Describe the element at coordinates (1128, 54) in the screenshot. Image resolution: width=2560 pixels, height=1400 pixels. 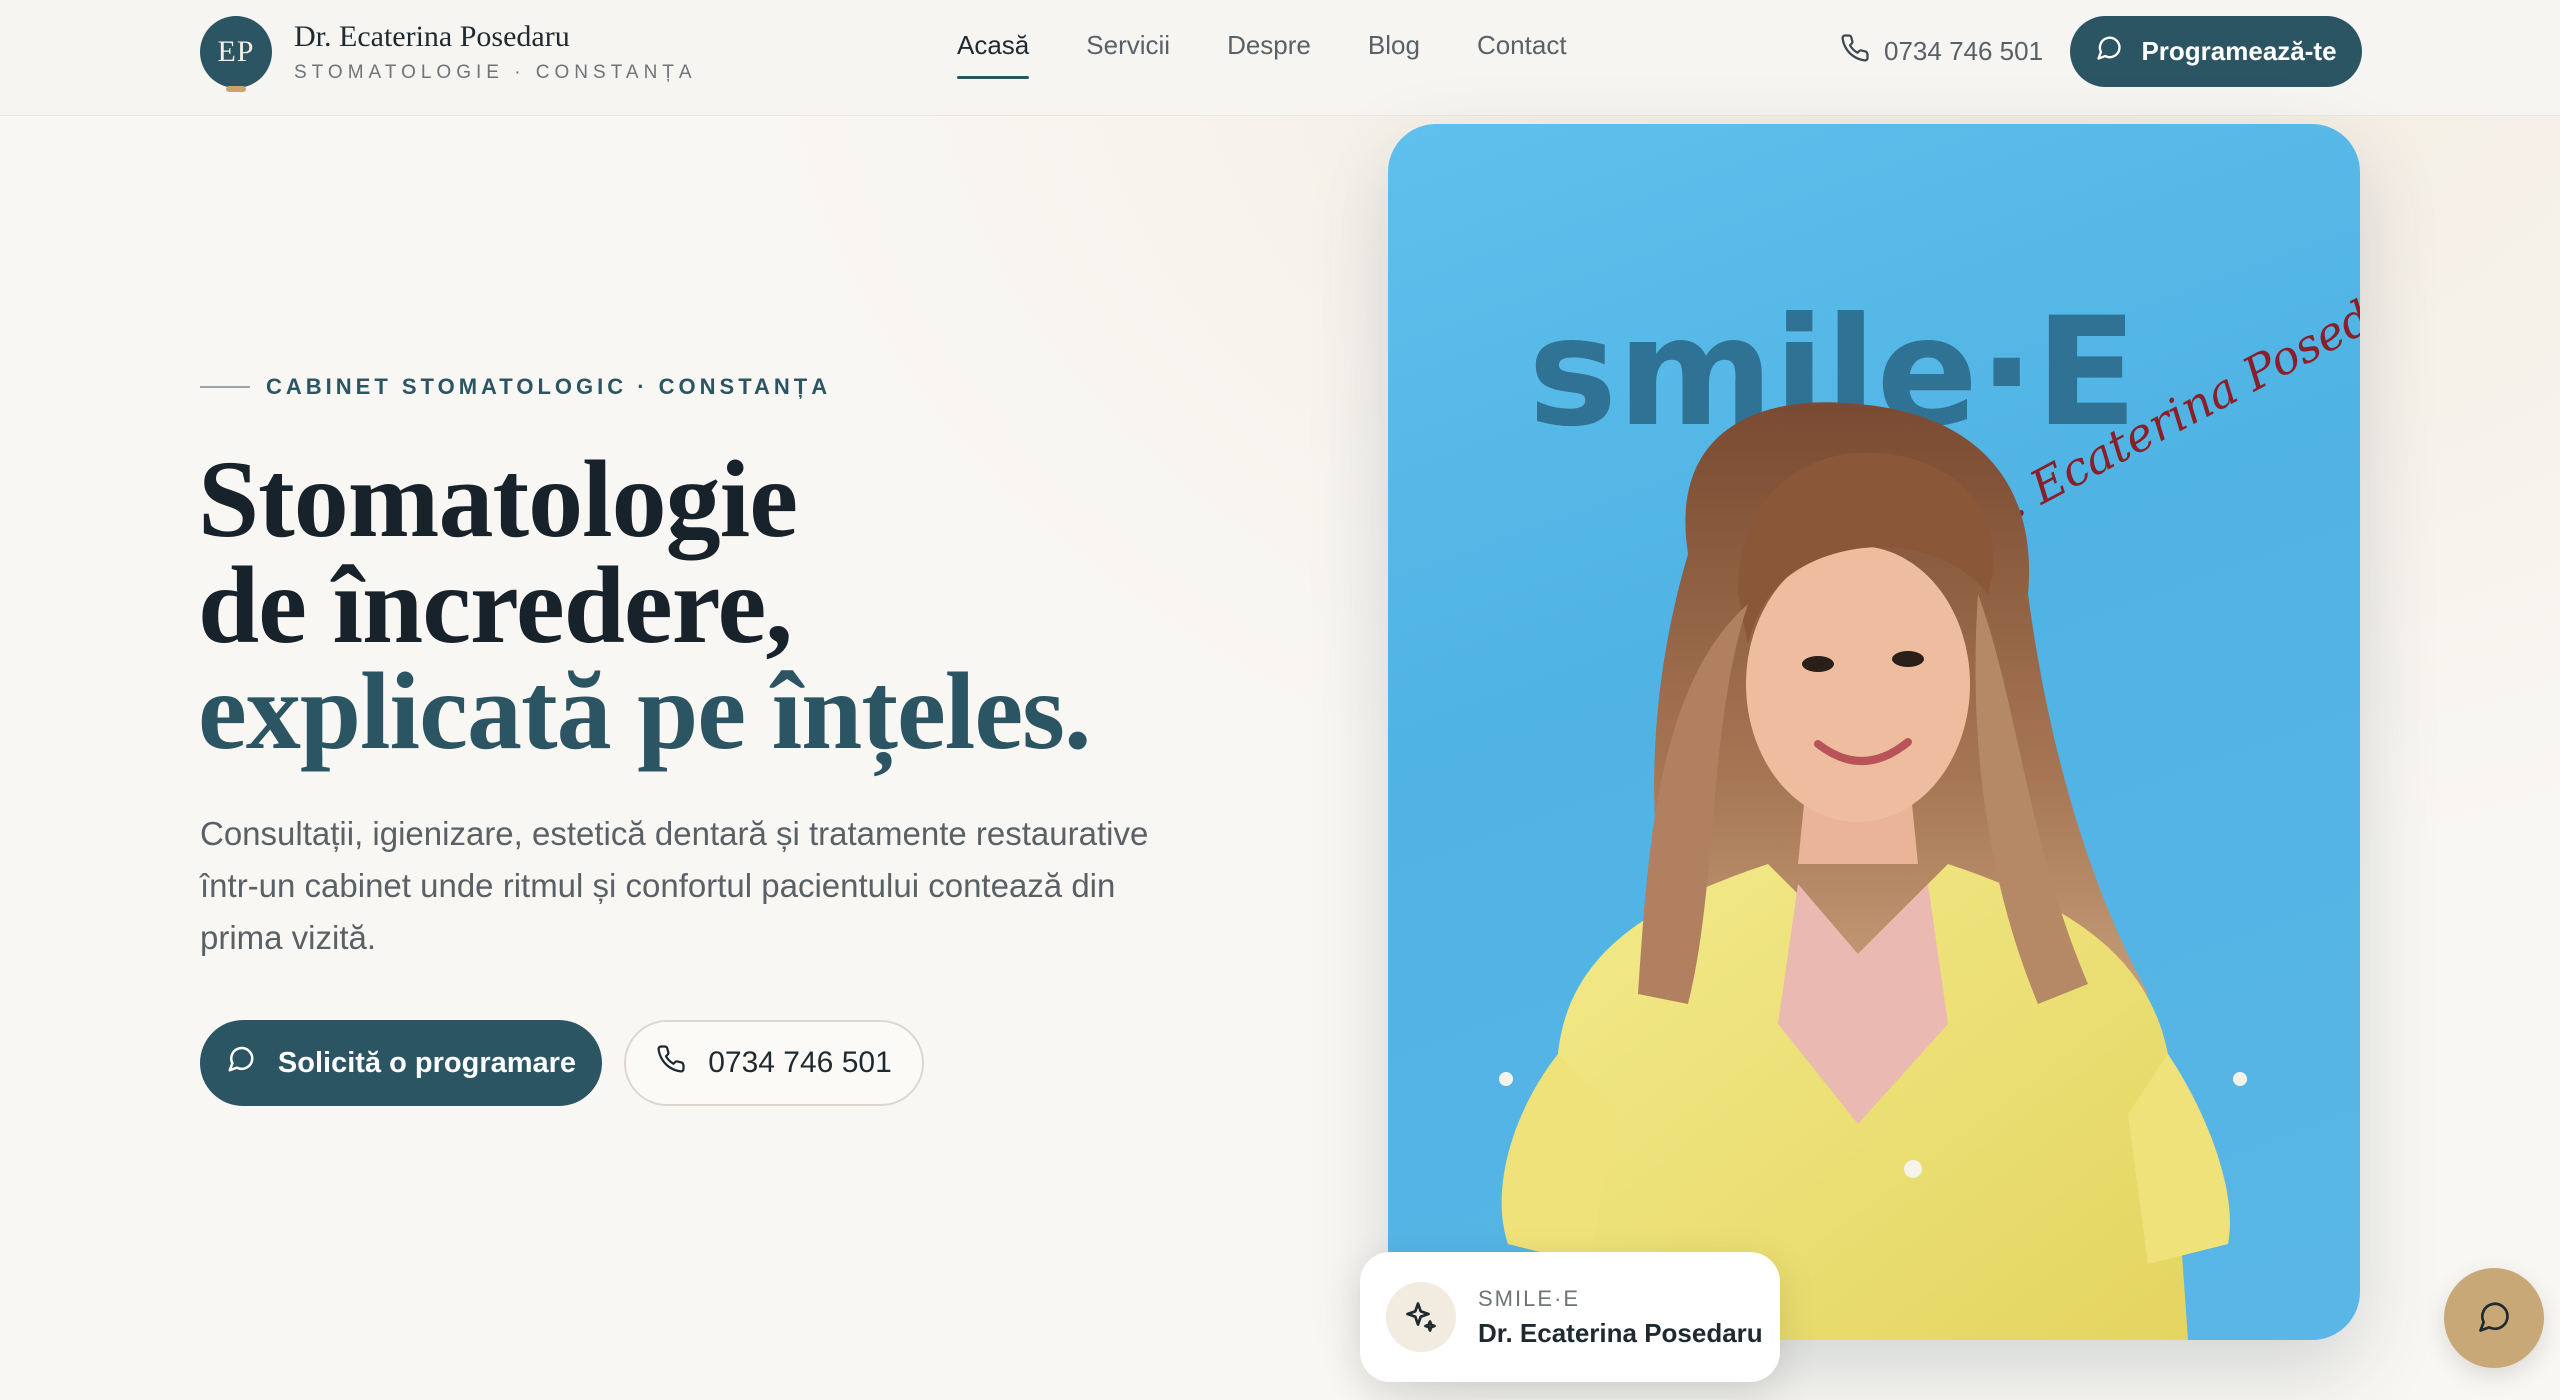
I see `nav-item-servicii: Servicii` at that location.